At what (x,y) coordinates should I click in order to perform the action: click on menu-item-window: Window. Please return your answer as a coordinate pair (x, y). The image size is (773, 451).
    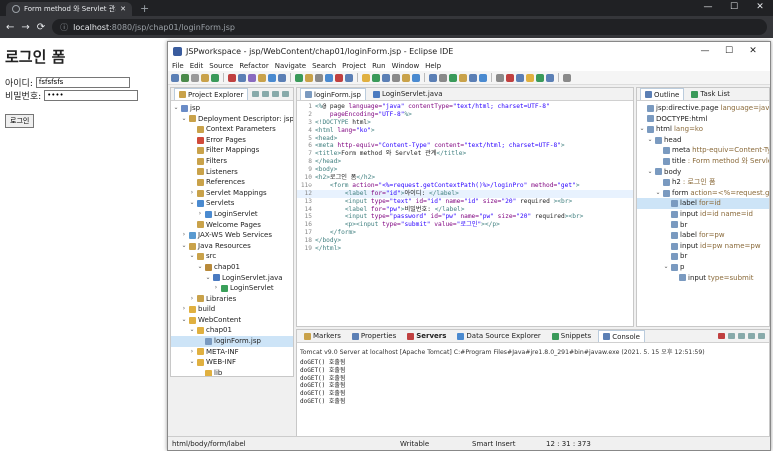
    Looking at the image, I should click on (406, 66).